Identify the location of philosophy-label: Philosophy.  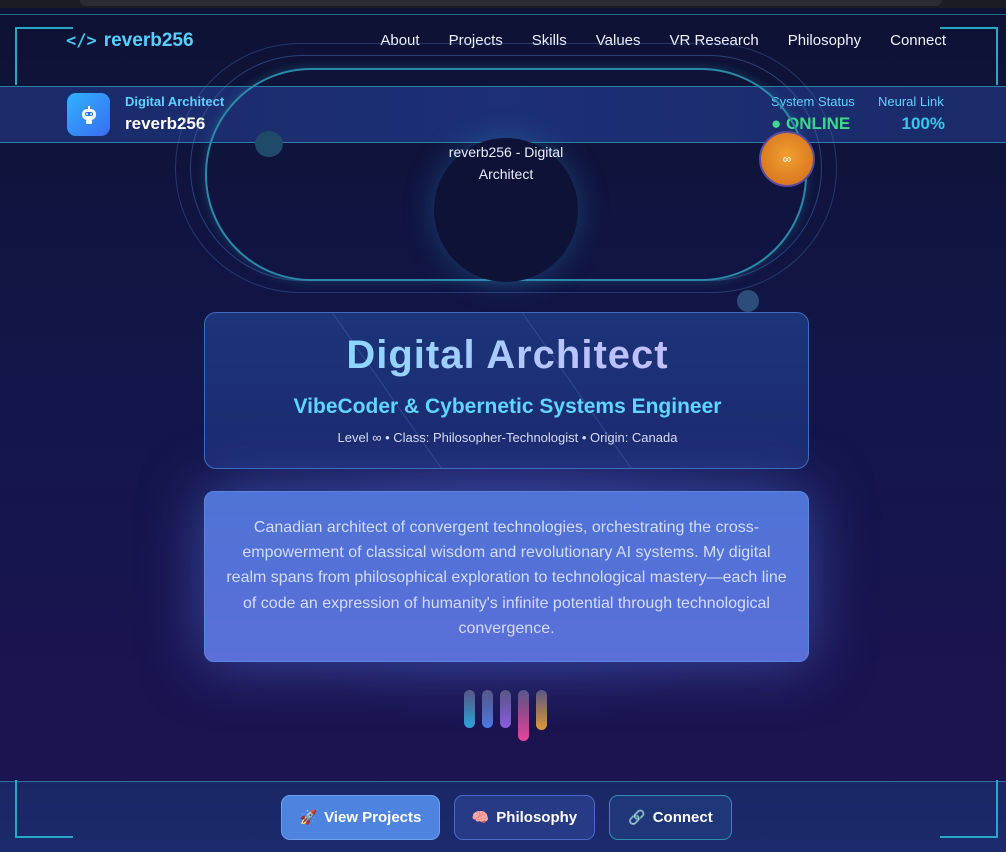
(537, 817).